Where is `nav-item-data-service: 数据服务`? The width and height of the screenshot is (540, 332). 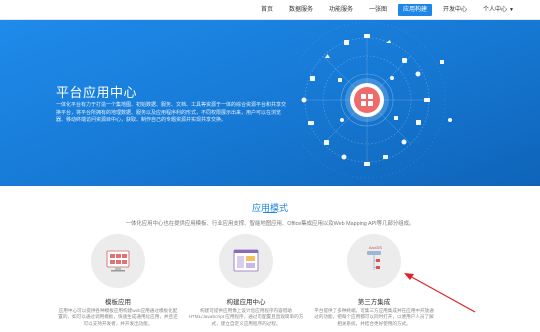 nav-item-data-service: 数据服务 is located at coordinates (301, 10).